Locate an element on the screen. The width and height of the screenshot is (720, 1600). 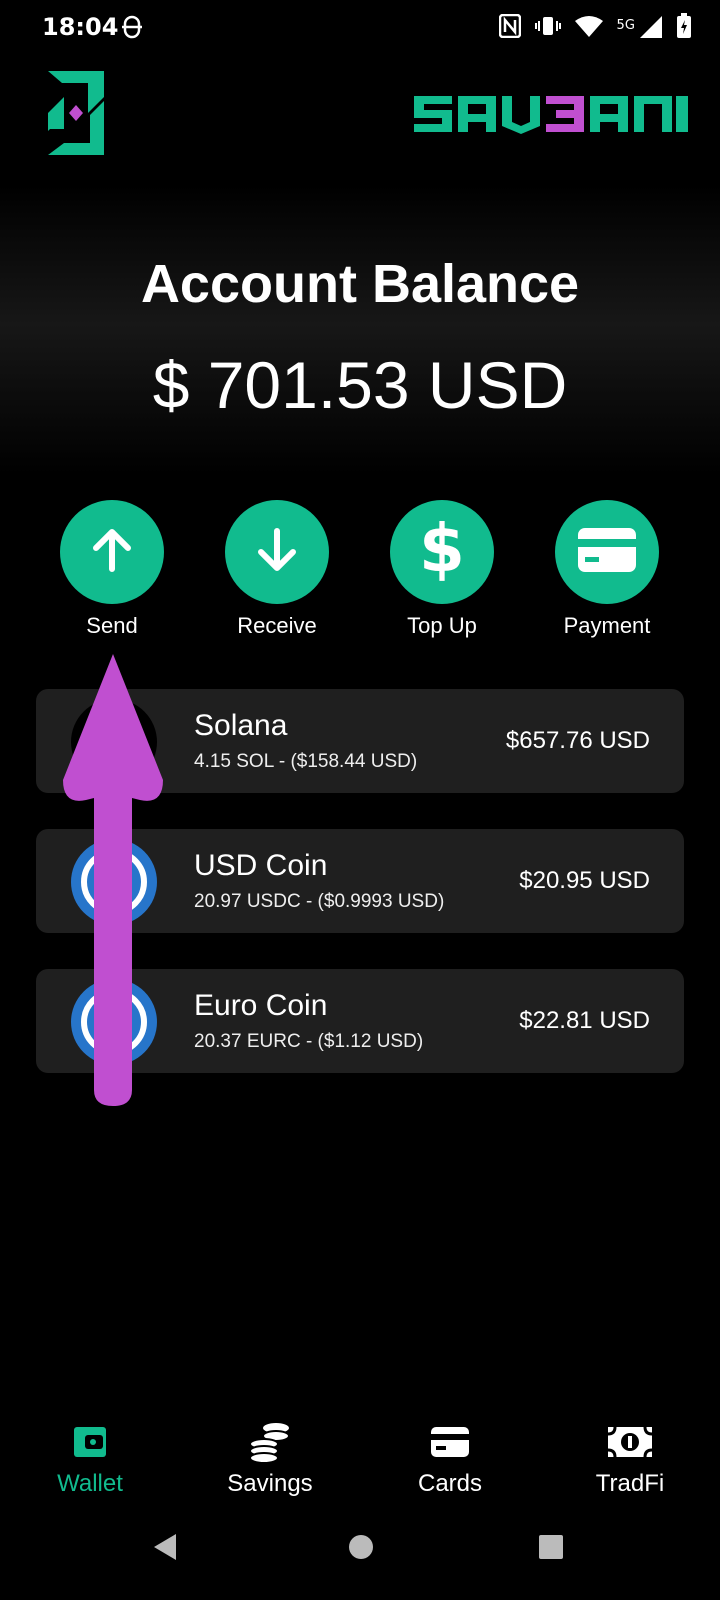
home-icon is located at coordinates (361, 1549).